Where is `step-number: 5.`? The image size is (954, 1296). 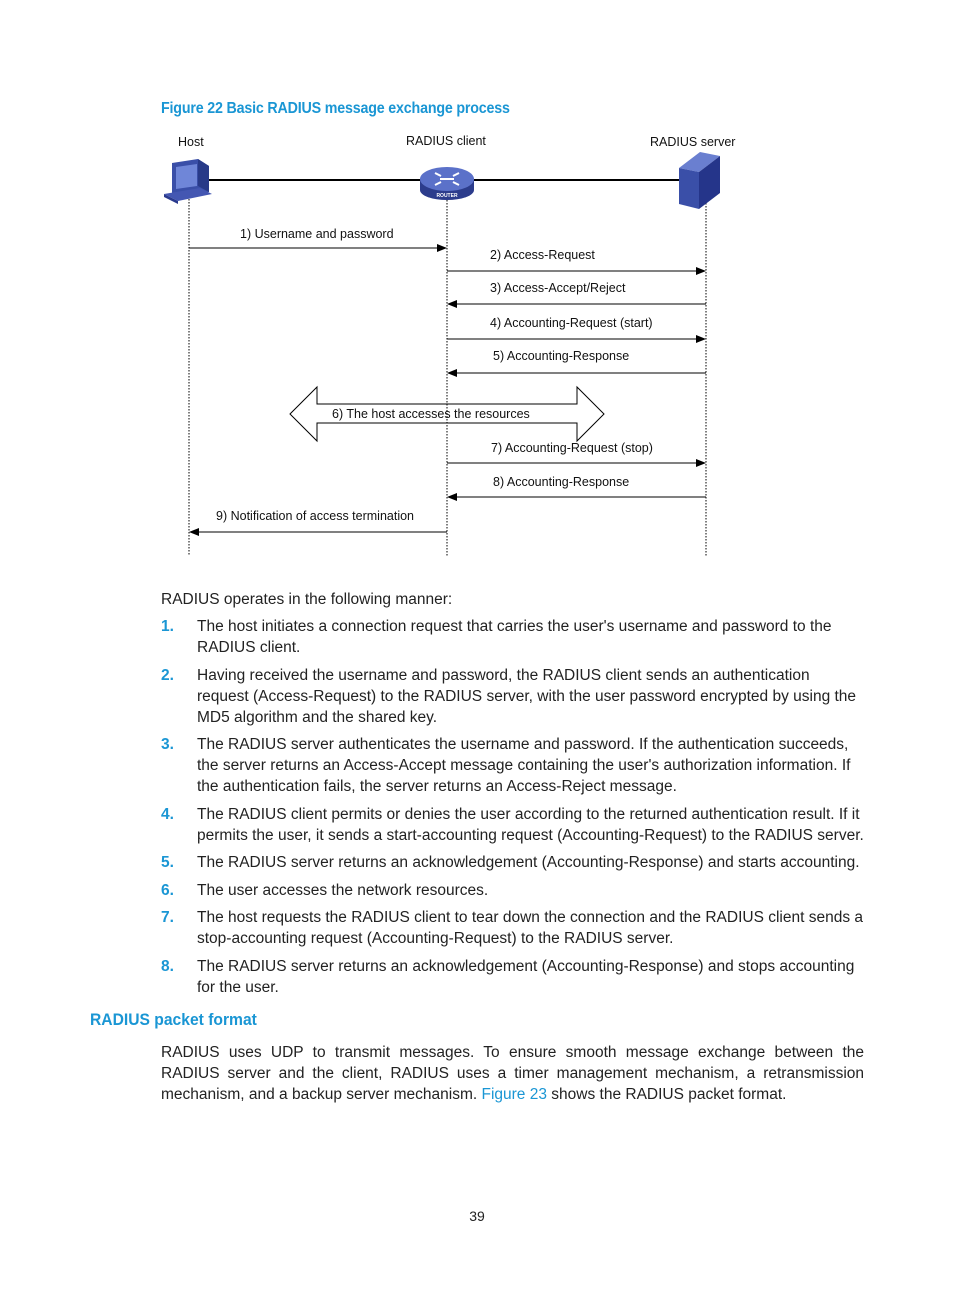 step-number: 5. is located at coordinates (167, 862).